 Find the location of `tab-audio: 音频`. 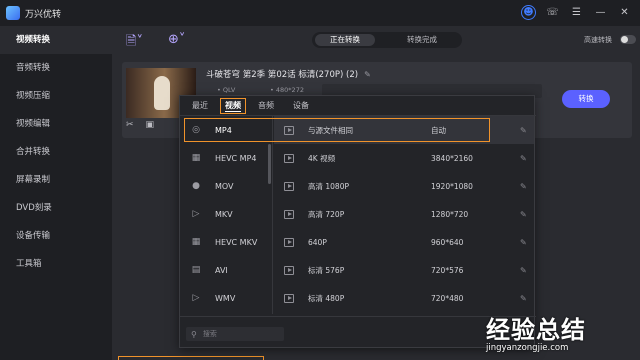

tab-audio: 音频 is located at coordinates (266, 106).